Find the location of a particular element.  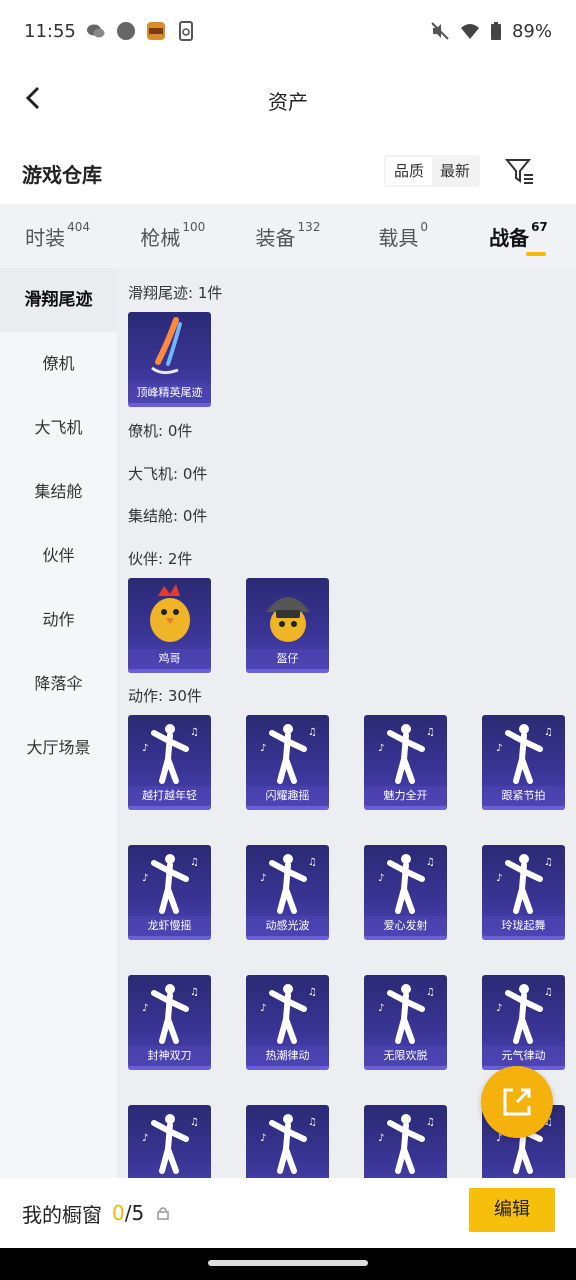

showcase-count: 0/5 is located at coordinates (128, 1213).